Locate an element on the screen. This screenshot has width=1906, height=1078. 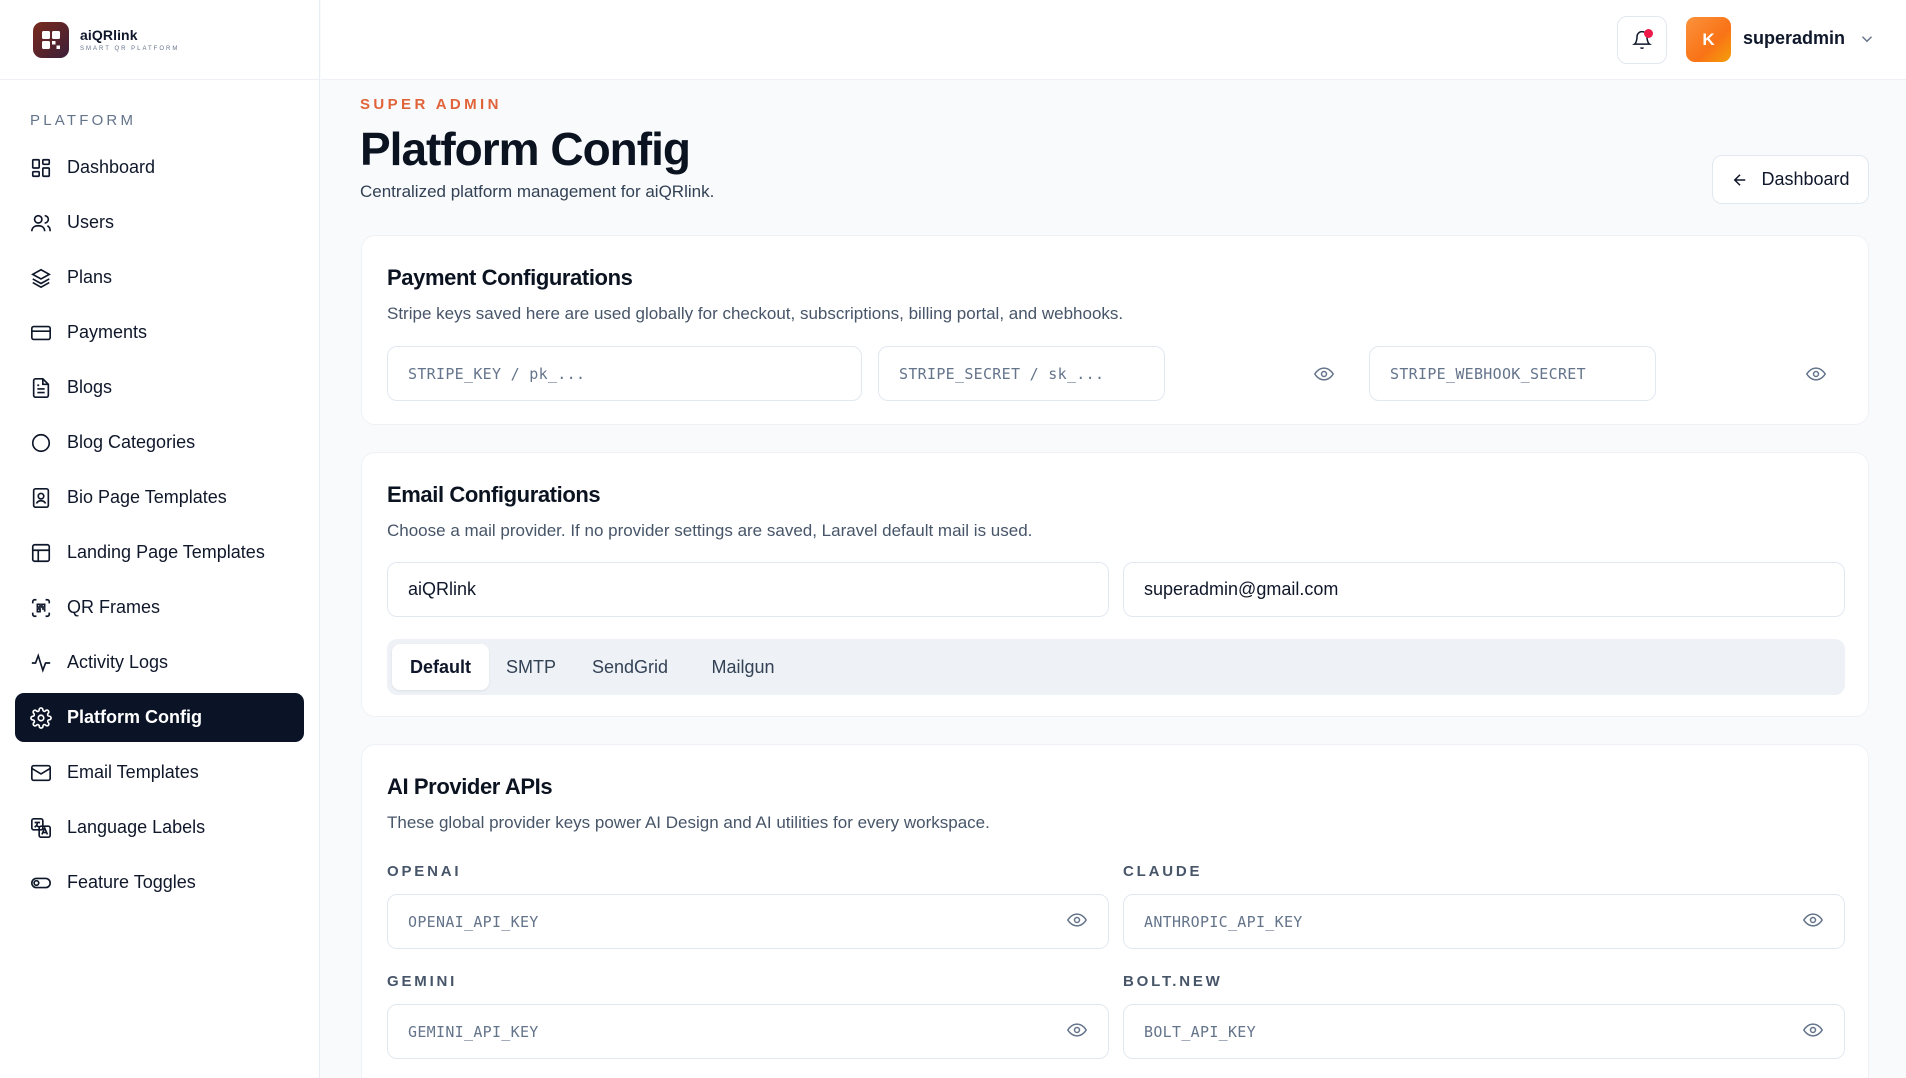
sidebar-item-blog-categories: Blog Categories is located at coordinates (159, 442).